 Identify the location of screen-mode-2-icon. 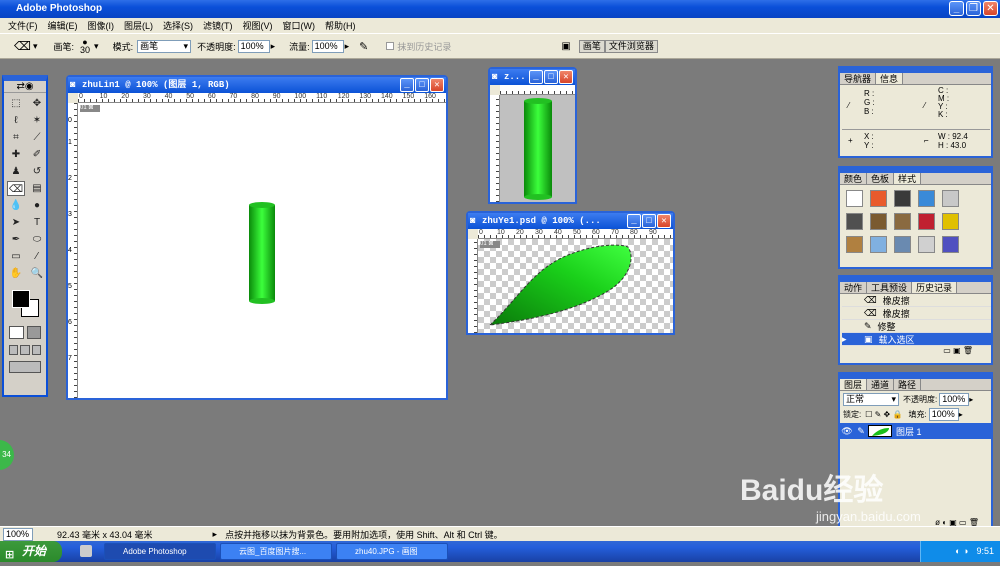
(25, 350).